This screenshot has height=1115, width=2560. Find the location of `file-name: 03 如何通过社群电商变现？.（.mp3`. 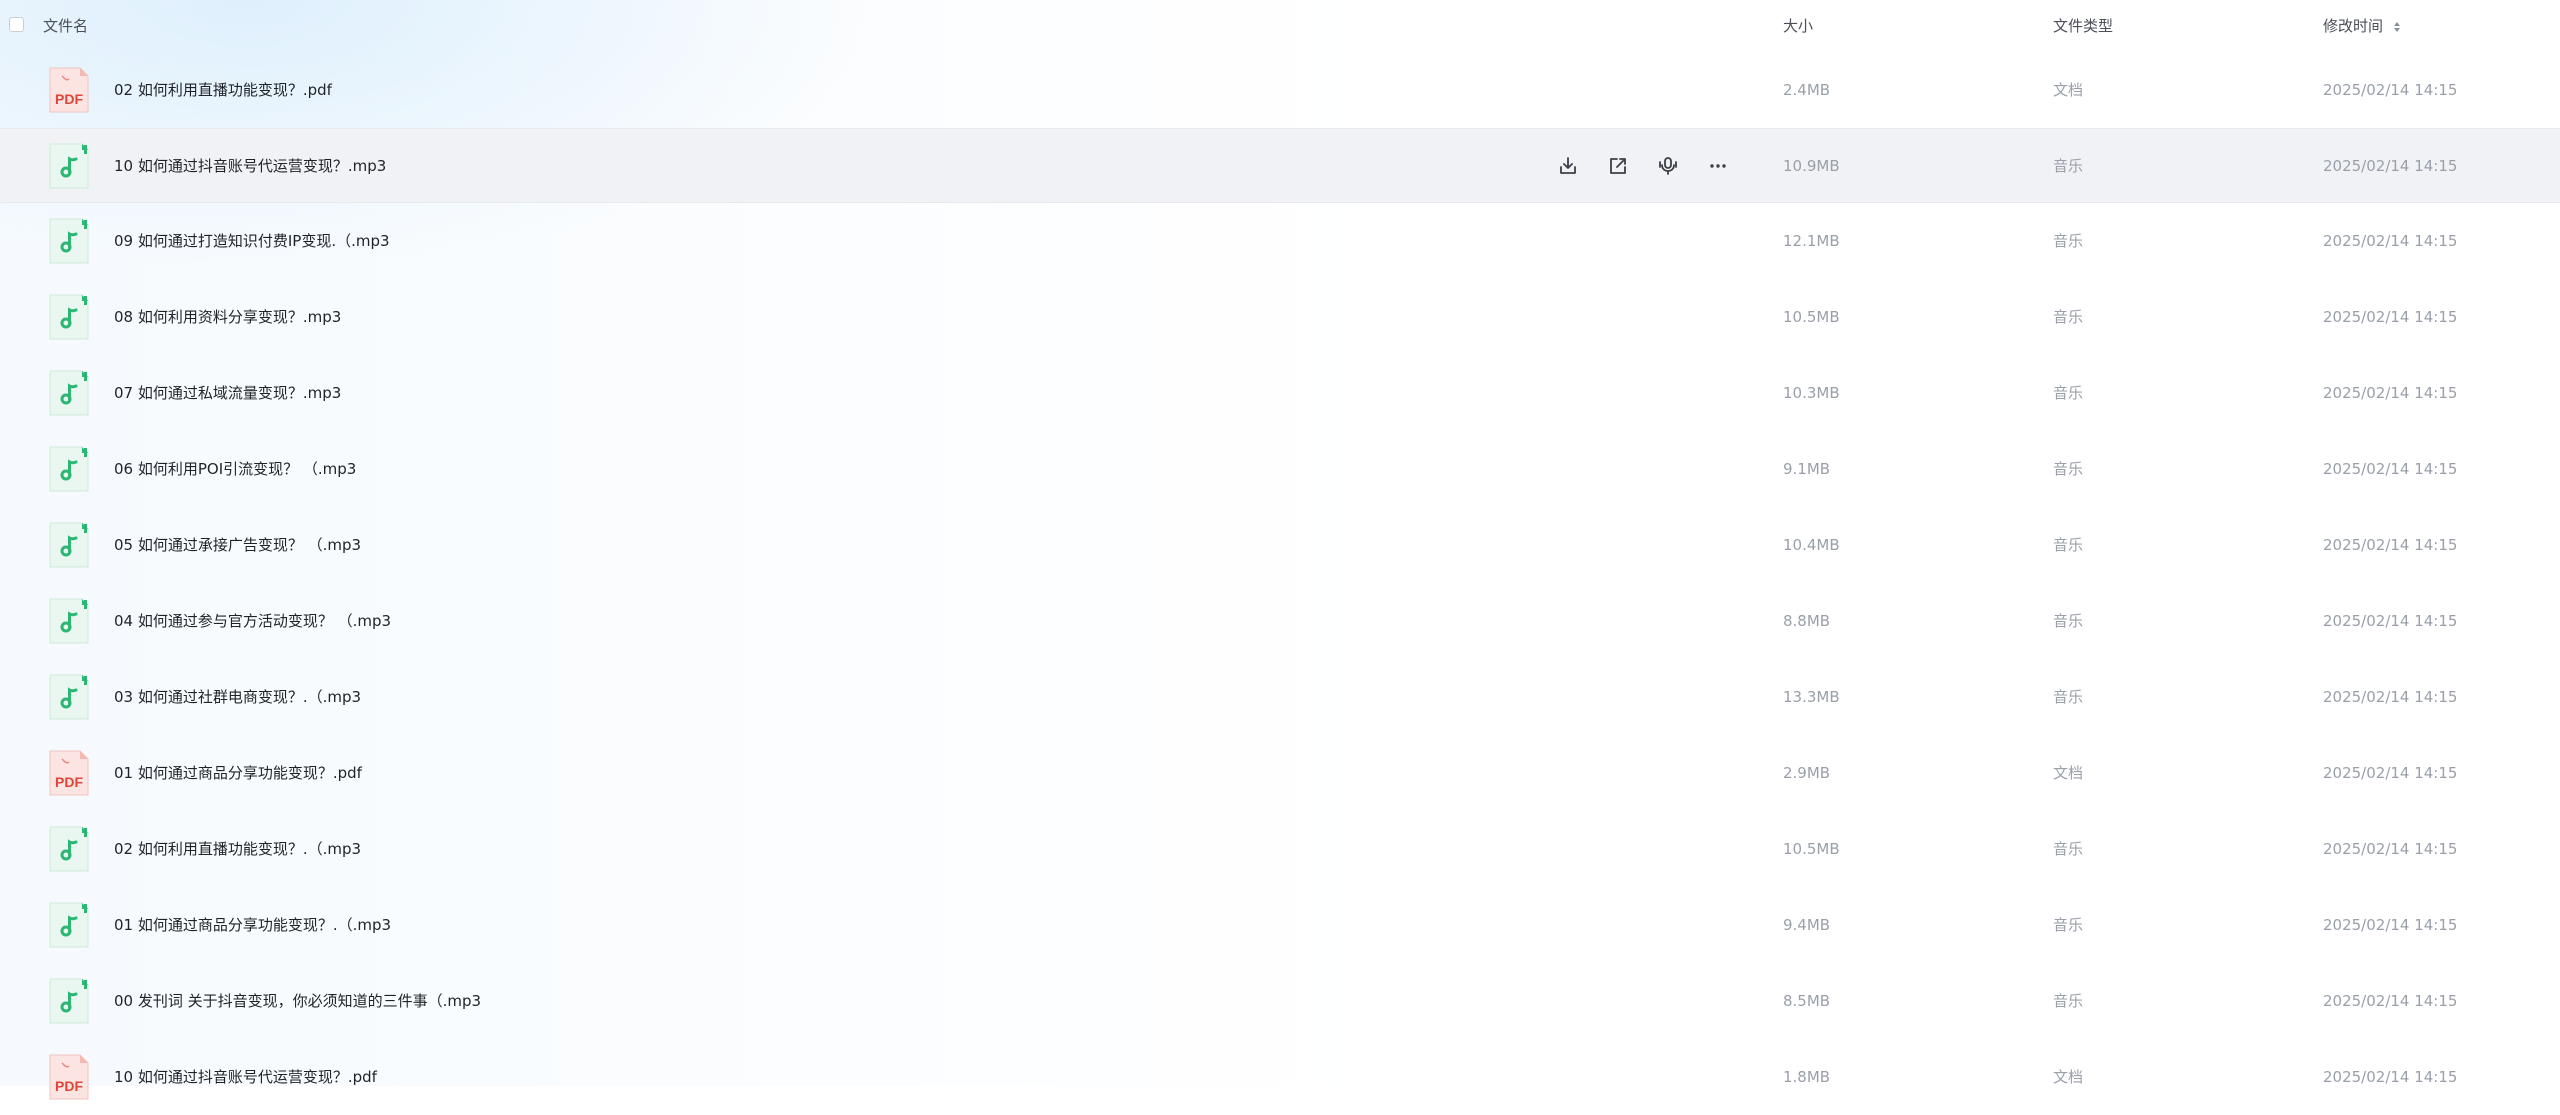

file-name: 03 如何通过社群电商变现？.（.mp3 is located at coordinates (237, 697).